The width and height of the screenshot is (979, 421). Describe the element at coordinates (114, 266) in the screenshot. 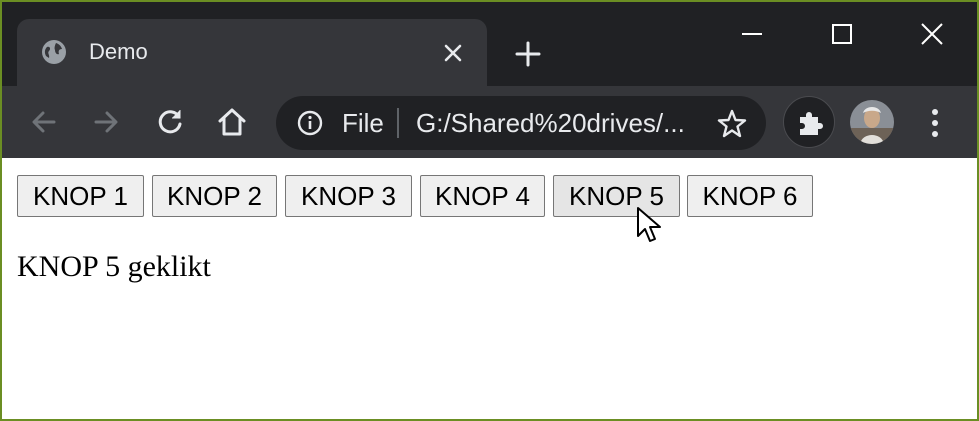

I see `status-text: KNOP 5 geklikt` at that location.